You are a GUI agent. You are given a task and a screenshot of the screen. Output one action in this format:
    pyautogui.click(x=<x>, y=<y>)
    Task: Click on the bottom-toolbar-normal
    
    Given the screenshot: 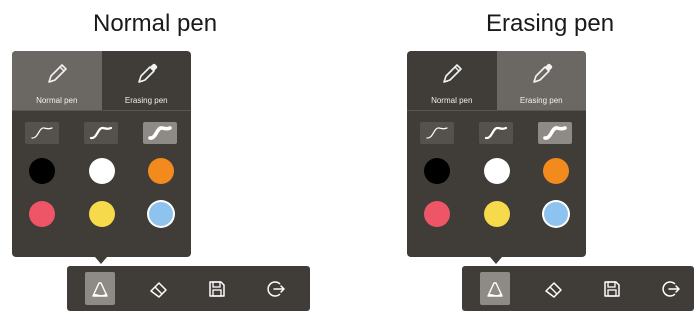 What is the action you would take?
    pyautogui.click(x=188, y=288)
    